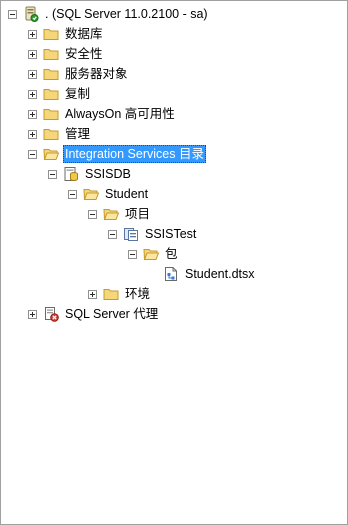 This screenshot has width=348, height=525. What do you see at coordinates (138, 214) in the screenshot?
I see `node-label: 项目` at bounding box center [138, 214].